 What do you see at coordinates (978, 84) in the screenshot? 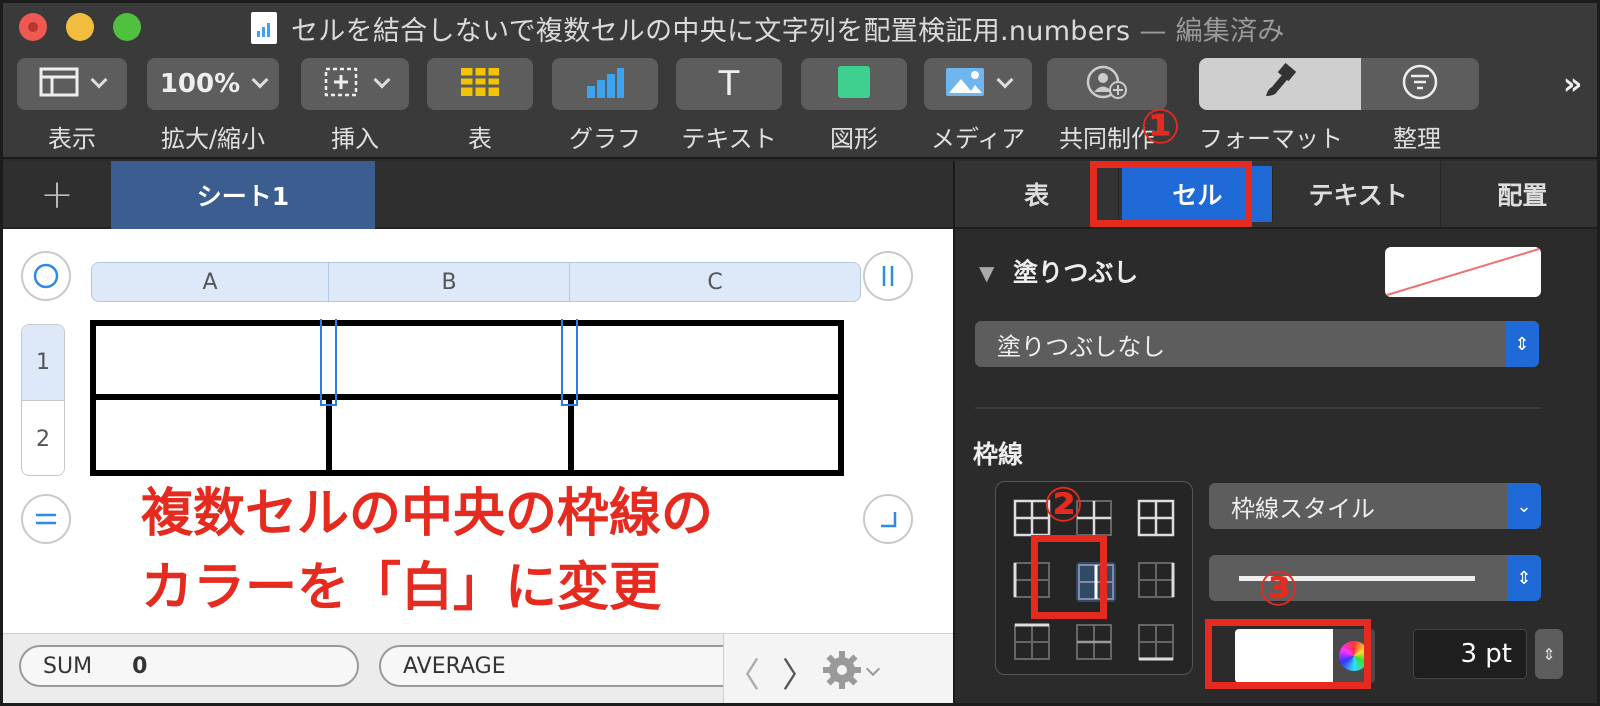
I see `media-button` at bounding box center [978, 84].